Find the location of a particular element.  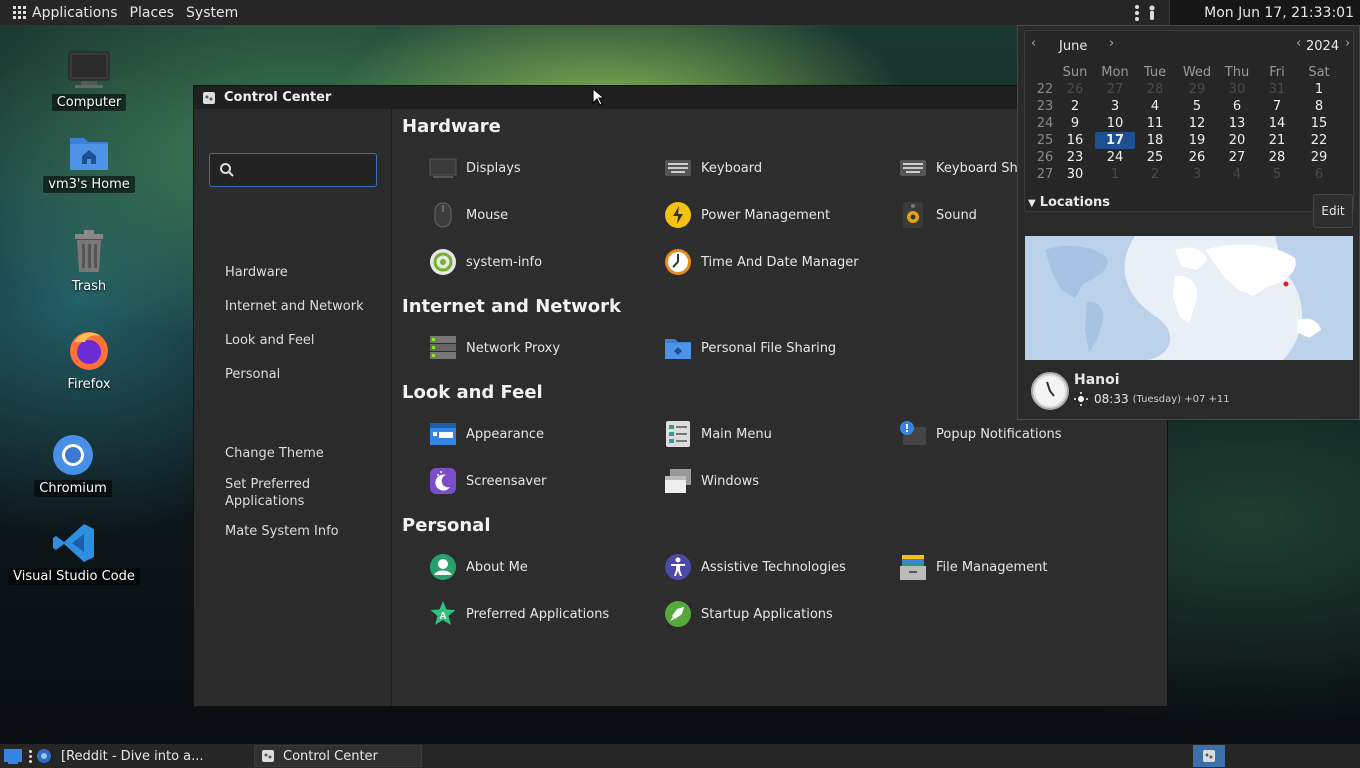

locations-header: ▼ Locations is located at coordinates (1069, 202).